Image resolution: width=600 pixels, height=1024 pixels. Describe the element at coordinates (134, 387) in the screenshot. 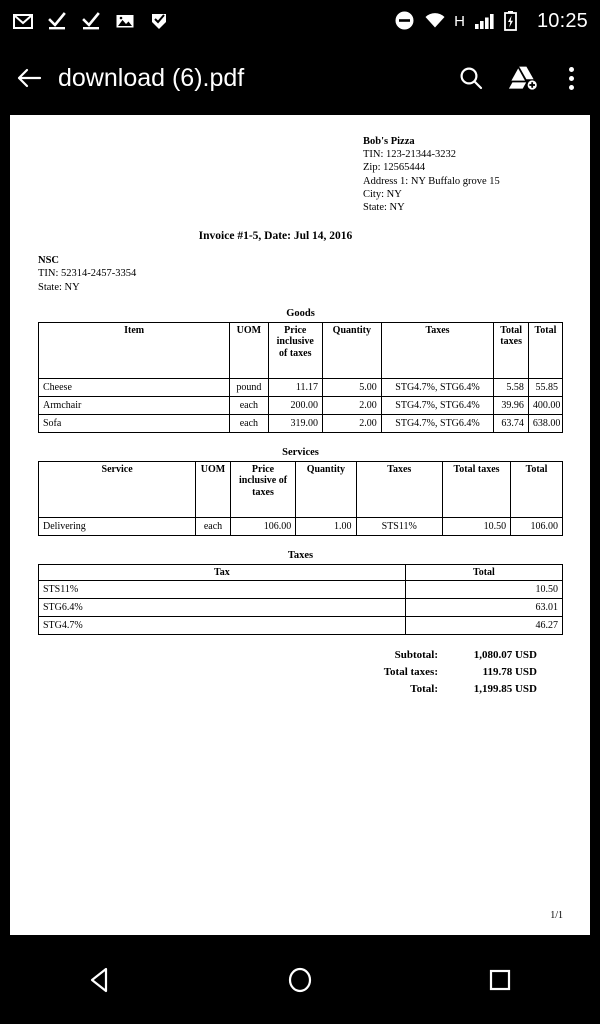

I see `goods-cell-item: Cheese` at that location.